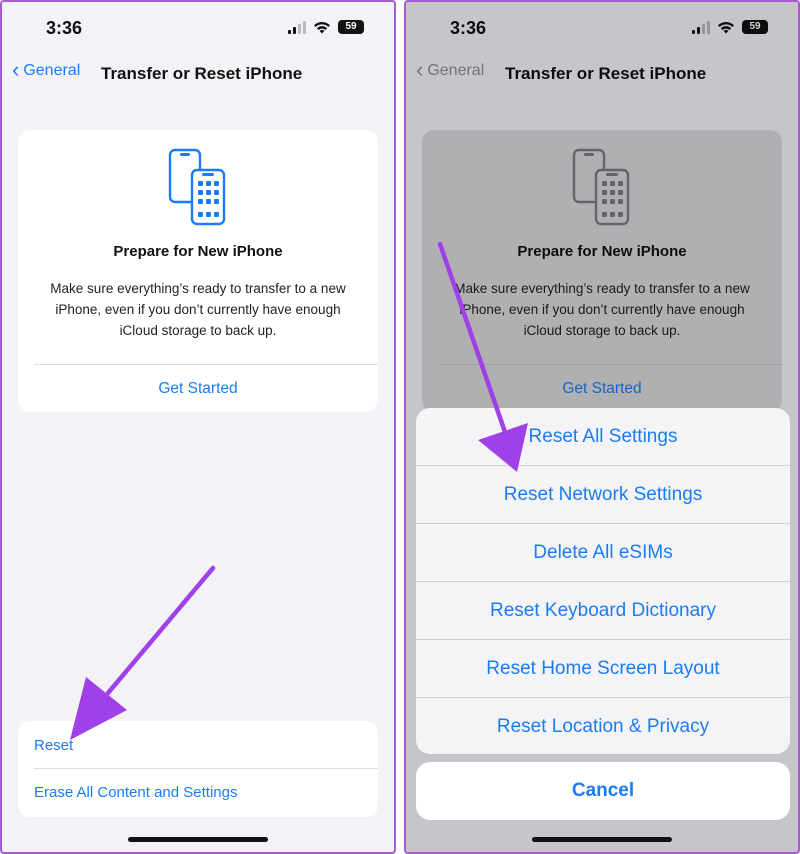  I want to click on status-time: 3:36, so click(64, 28).